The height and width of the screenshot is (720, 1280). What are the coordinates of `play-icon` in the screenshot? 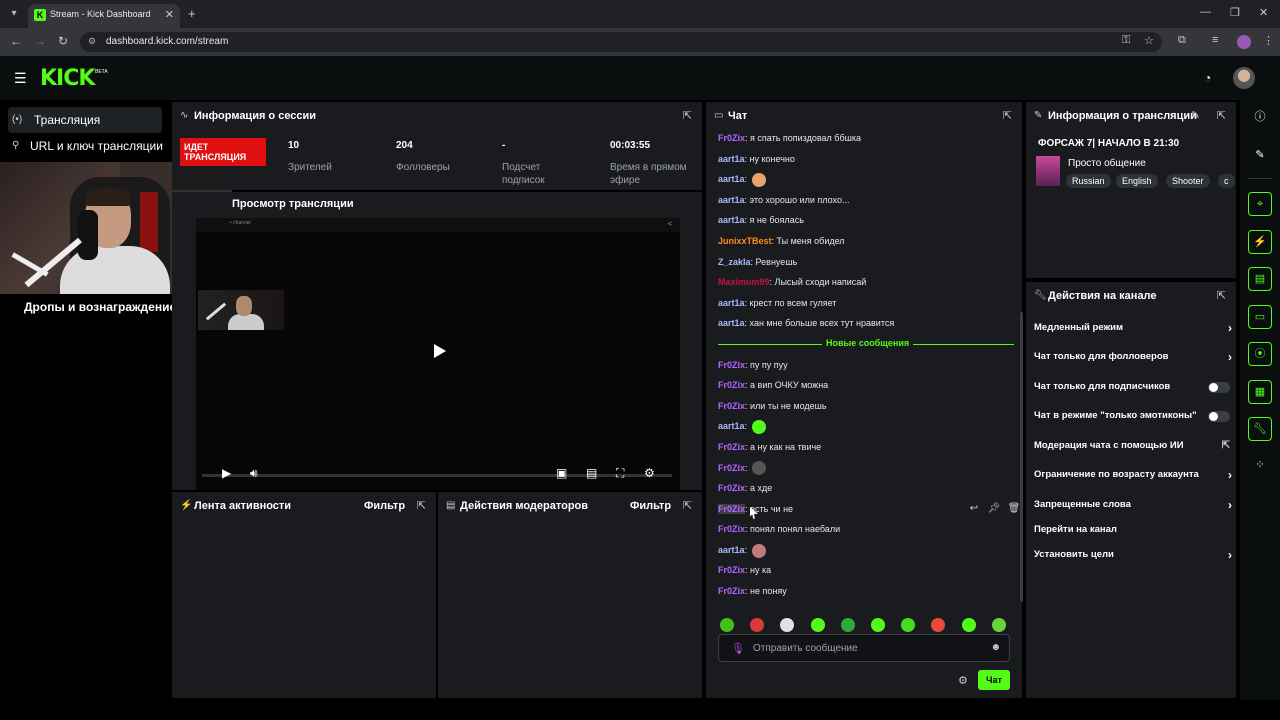 It's located at (440, 351).